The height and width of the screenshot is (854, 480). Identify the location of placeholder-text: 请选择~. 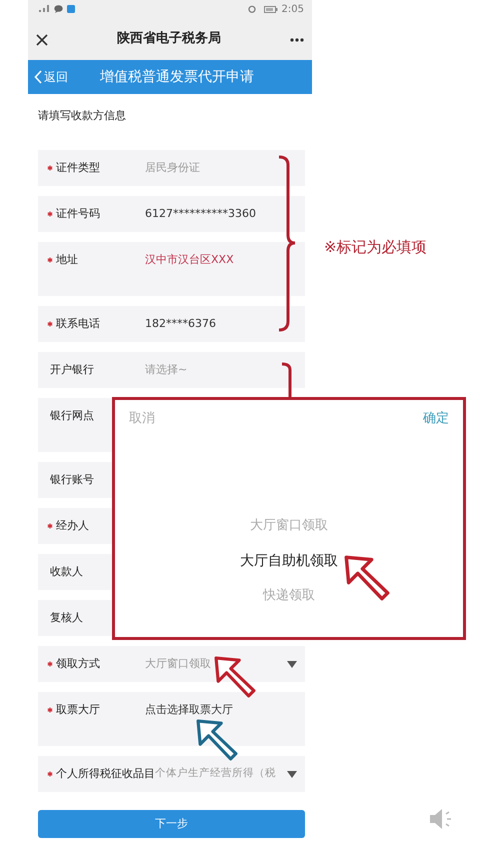
(166, 370).